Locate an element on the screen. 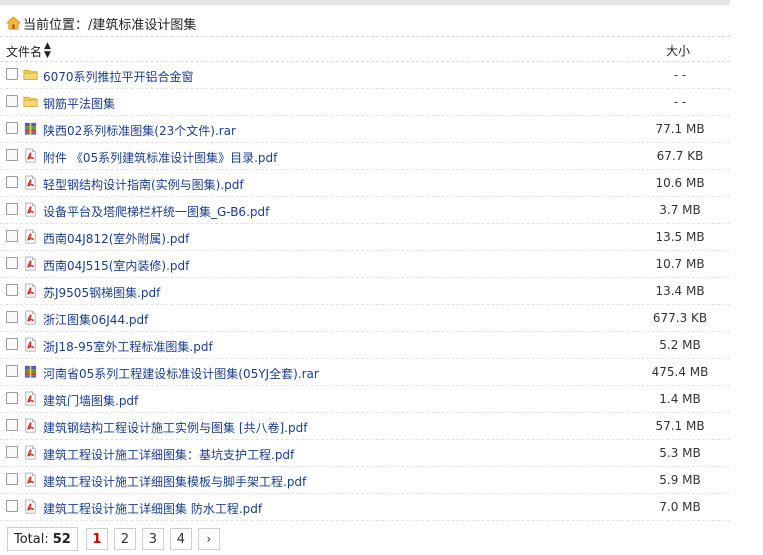  file-name-link: 西南04J812(室外附属).pdf is located at coordinates (116, 238).